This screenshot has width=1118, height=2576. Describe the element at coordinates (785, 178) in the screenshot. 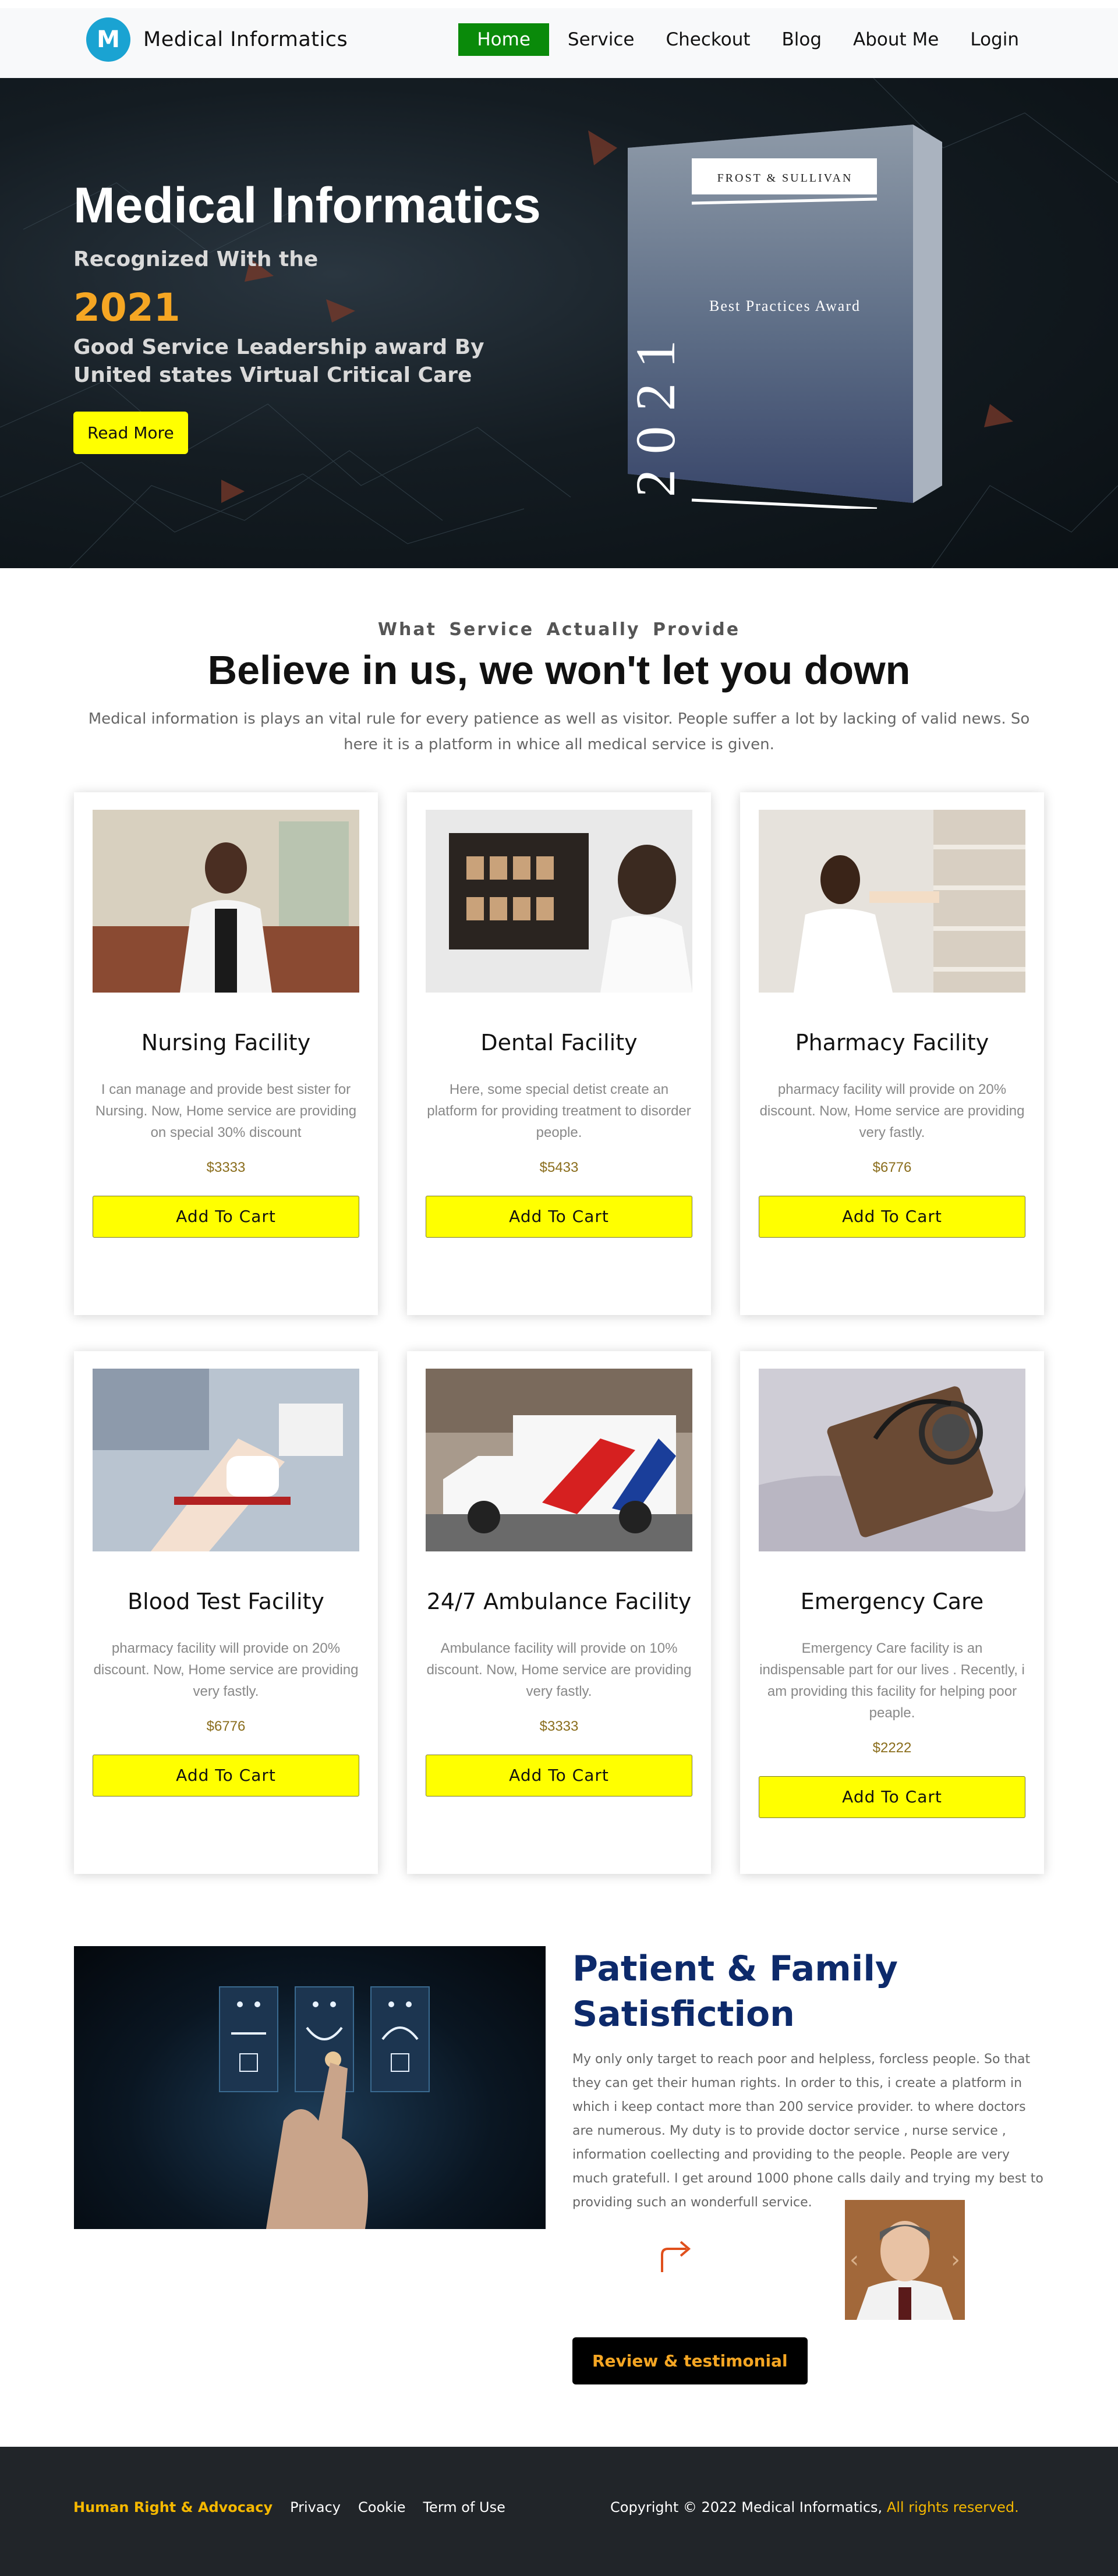

I see `award-plate-text: FROST & SULLIVAN` at that location.